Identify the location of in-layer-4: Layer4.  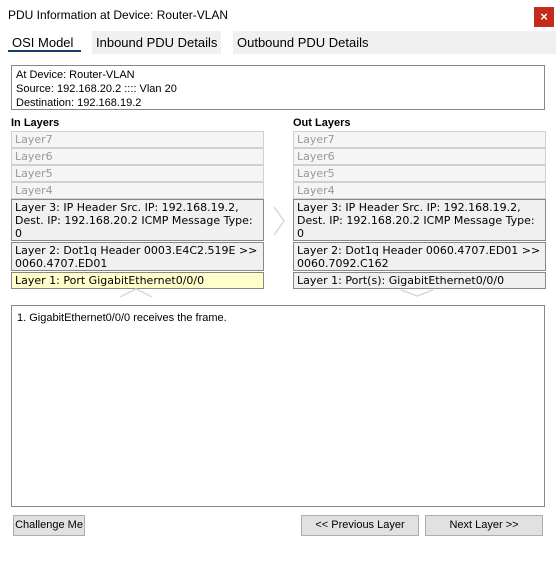
(137, 190).